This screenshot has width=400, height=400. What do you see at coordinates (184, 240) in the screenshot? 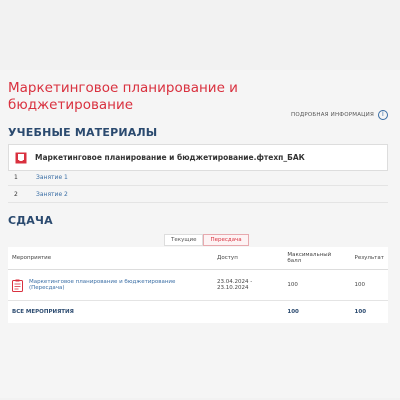
I see `tab-current: Текущие` at bounding box center [184, 240].